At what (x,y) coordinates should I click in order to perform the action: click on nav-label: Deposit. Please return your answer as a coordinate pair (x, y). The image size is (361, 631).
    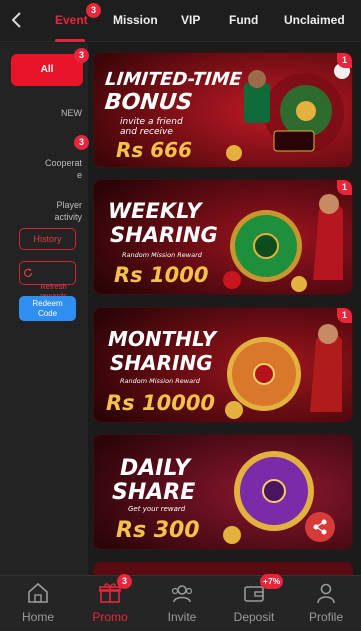
    Looking at the image, I should click on (254, 617).